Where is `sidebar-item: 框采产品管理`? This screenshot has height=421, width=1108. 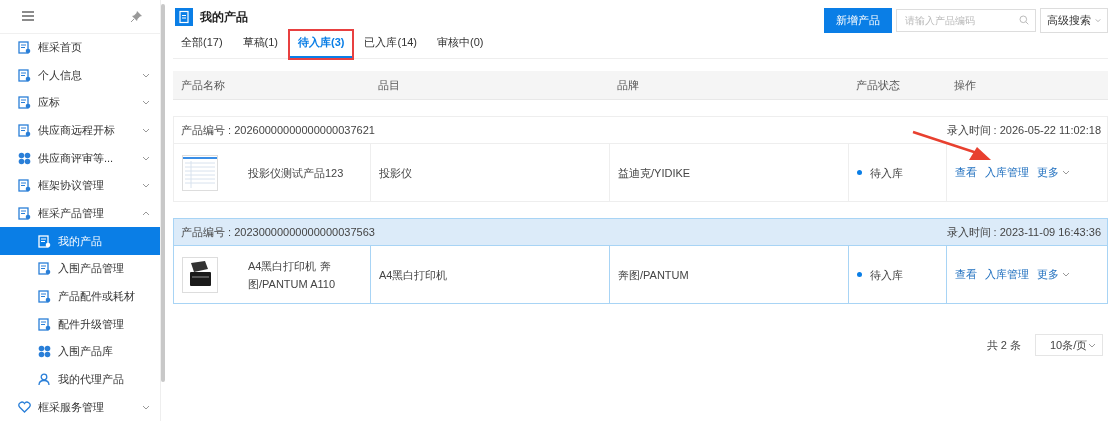
sidebar-item: 框采产品管理 is located at coordinates (80, 213).